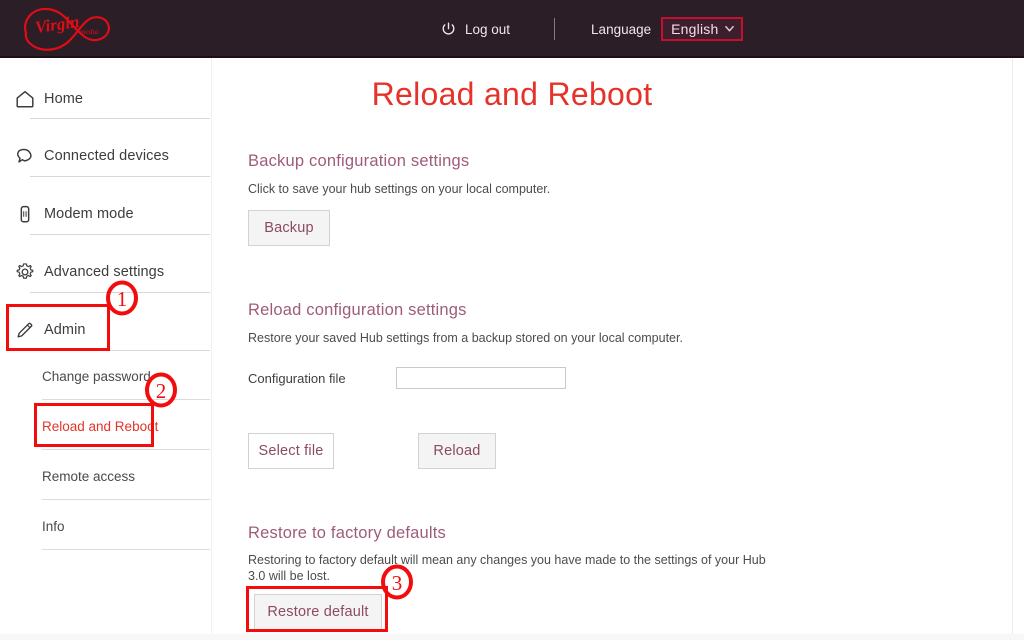 The width and height of the screenshot is (1024, 640). I want to click on sidebar-subitem-change-password: Change password, so click(126, 376).